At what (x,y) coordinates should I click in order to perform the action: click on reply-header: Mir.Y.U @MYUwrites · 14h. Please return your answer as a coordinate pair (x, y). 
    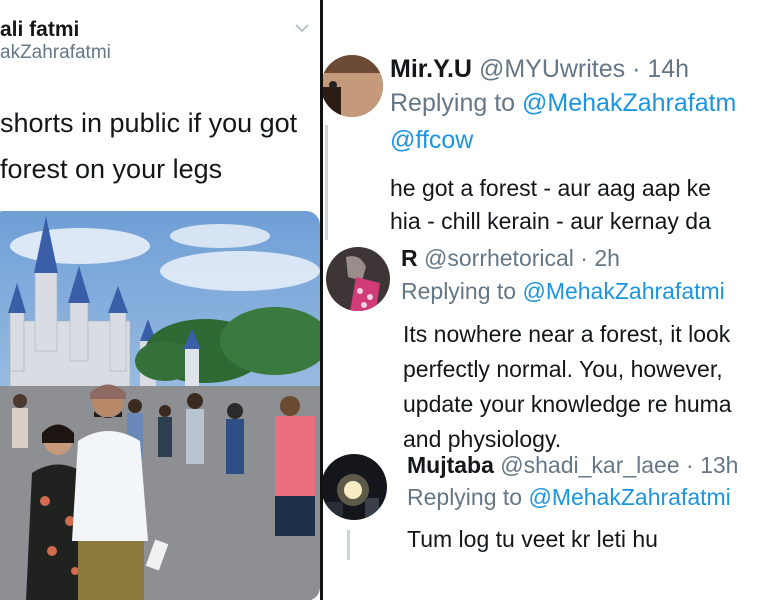
    Looking at the image, I should click on (539, 69).